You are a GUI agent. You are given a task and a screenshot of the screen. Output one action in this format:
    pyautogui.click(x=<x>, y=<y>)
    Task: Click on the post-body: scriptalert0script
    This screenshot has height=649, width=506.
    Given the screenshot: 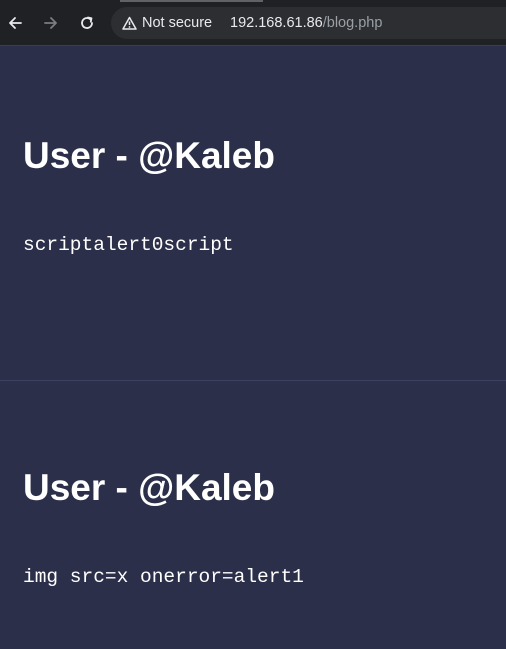 What is the action you would take?
    pyautogui.click(x=128, y=245)
    